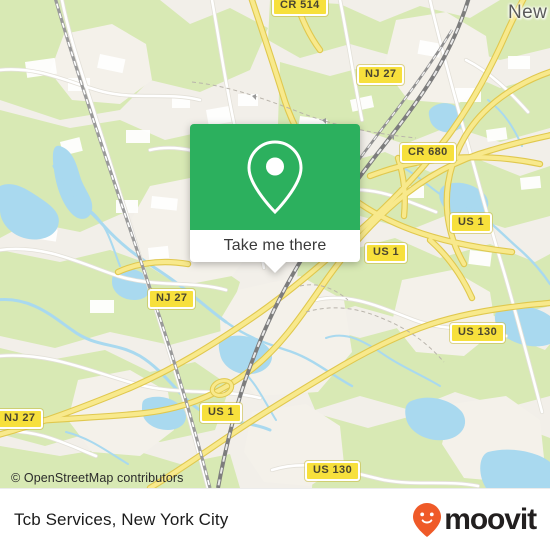  I want to click on city-label: New, so click(528, 12).